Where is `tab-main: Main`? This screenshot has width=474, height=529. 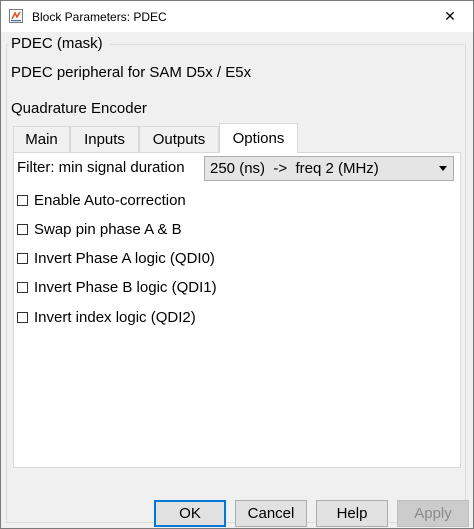 tab-main: Main is located at coordinates (41, 139).